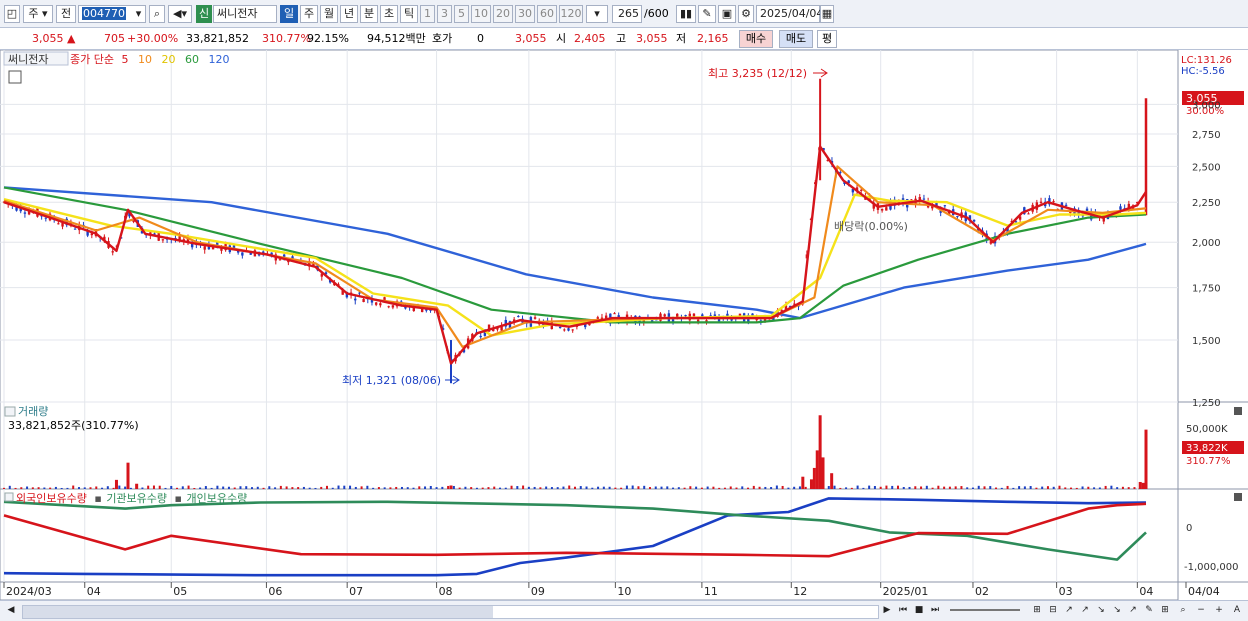 The height and width of the screenshot is (621, 1248). What do you see at coordinates (1238, 411) in the screenshot?
I see `volume-panel-close-icon` at bounding box center [1238, 411].